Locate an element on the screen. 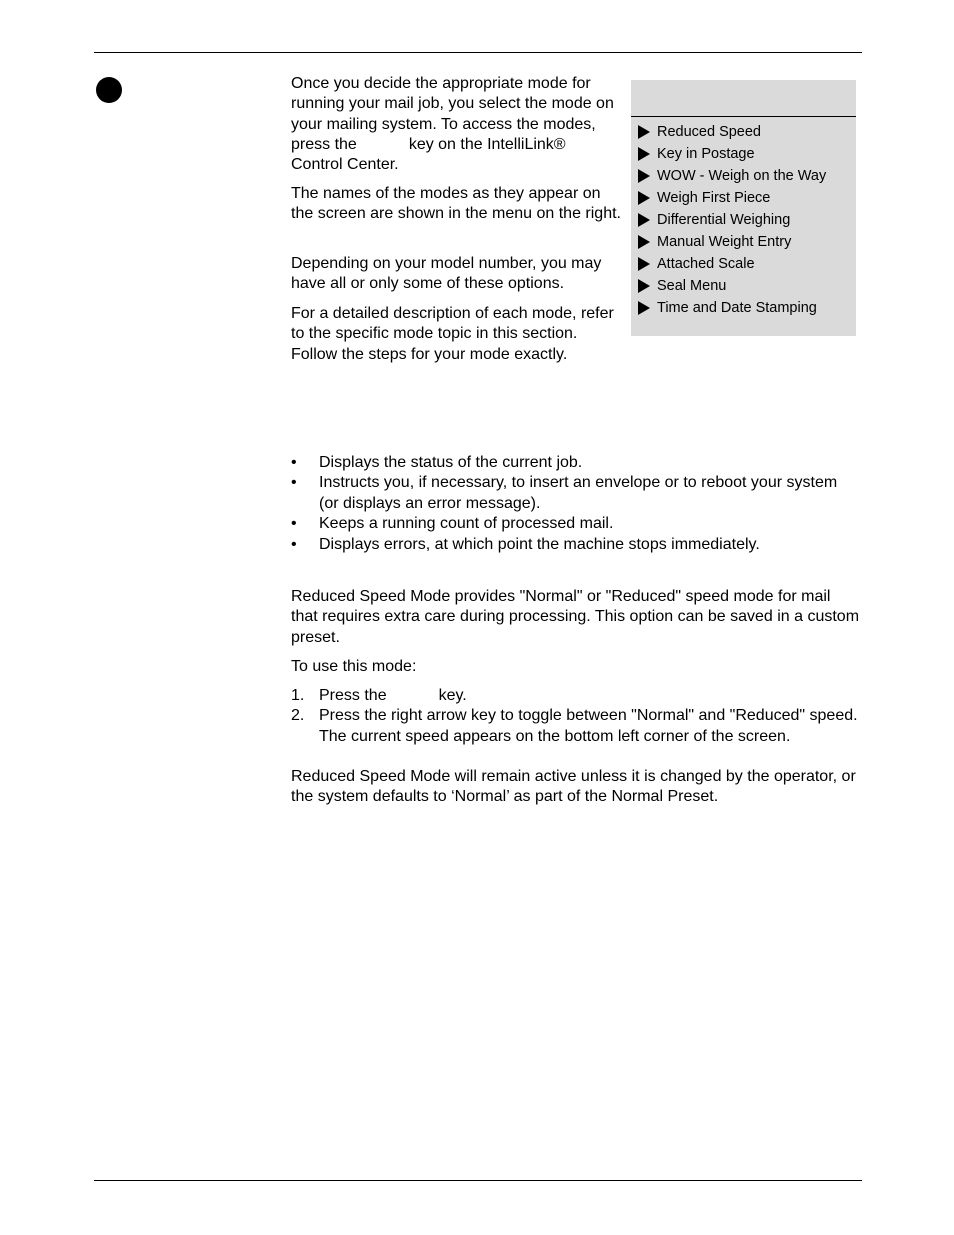  step-1: 1. Press the key. is located at coordinates (576, 696).